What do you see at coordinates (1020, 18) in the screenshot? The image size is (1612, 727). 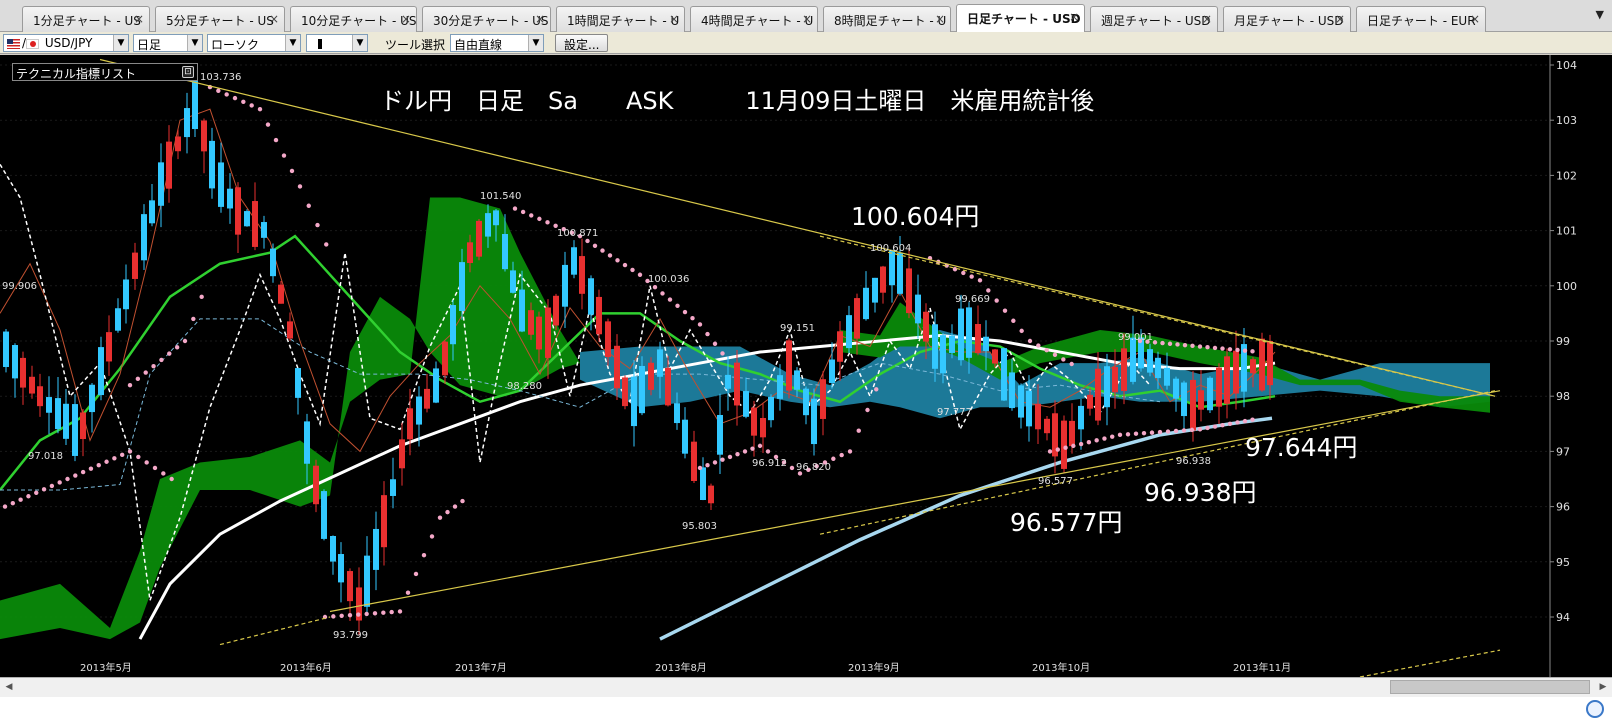 I see `tab-8: 日足チャート - USD ×` at bounding box center [1020, 18].